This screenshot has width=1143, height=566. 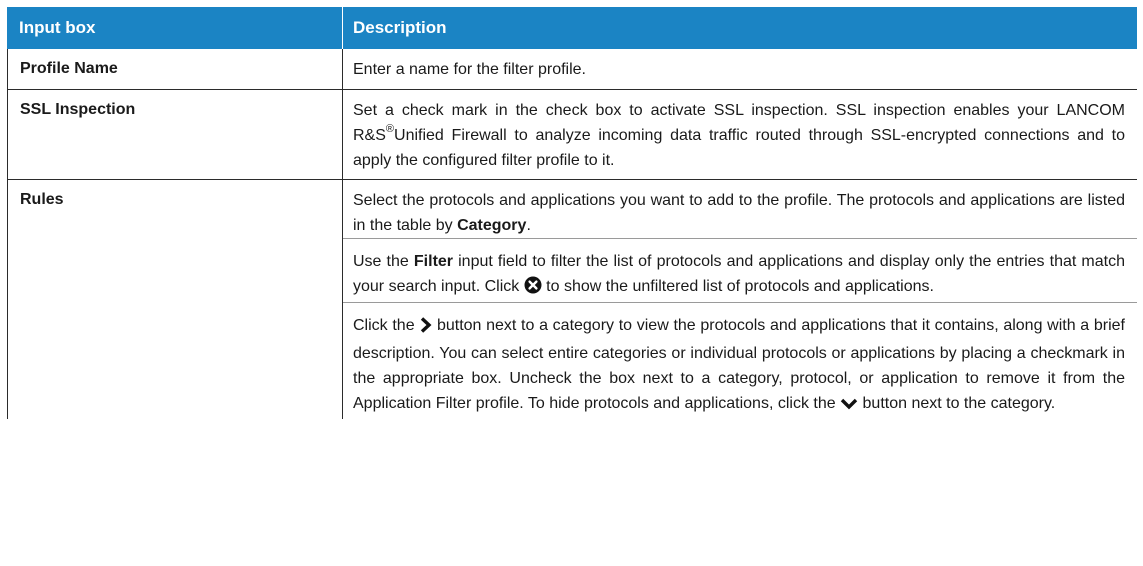 I want to click on header-description: Description, so click(x=400, y=27).